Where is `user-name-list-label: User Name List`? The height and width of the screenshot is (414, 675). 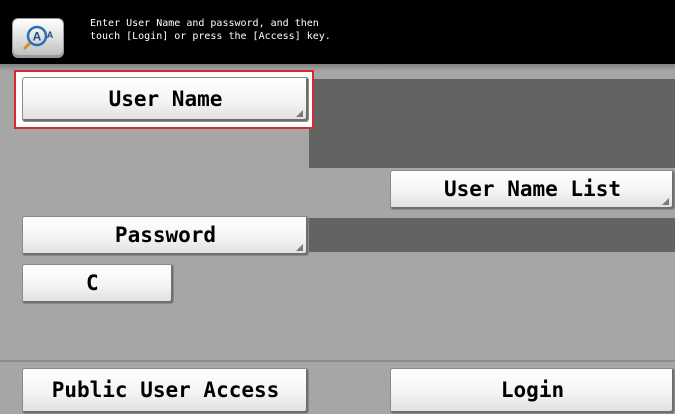 user-name-list-label: User Name List is located at coordinates (532, 188).